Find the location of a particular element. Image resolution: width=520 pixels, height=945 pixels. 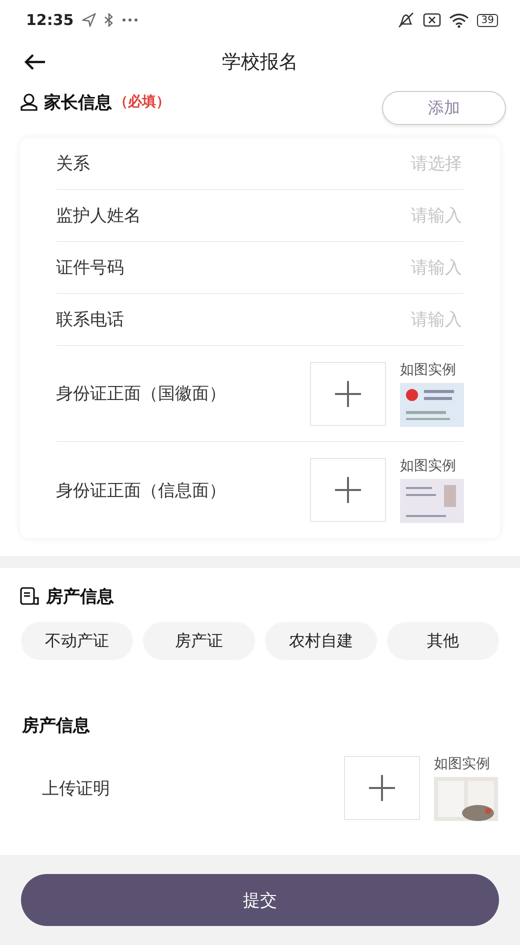

subsection-title: 房产信息 is located at coordinates (55, 726).